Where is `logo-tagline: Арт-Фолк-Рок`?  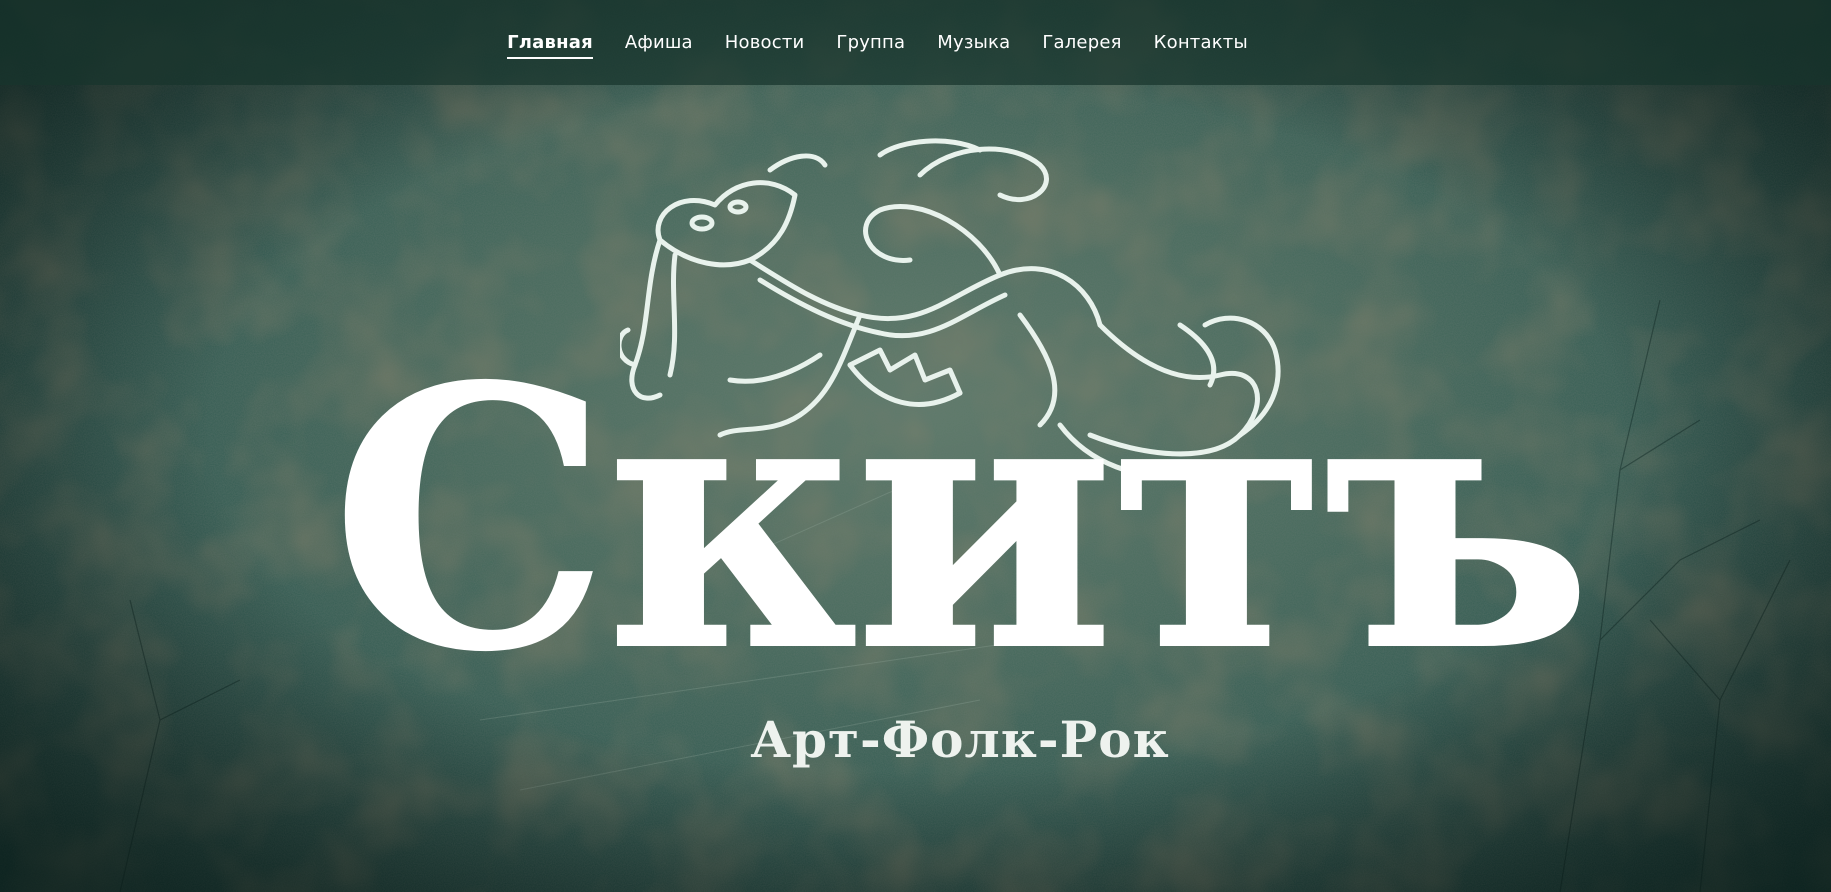
logo-tagline: Арт-Фолк-Рок is located at coordinates (960, 739).